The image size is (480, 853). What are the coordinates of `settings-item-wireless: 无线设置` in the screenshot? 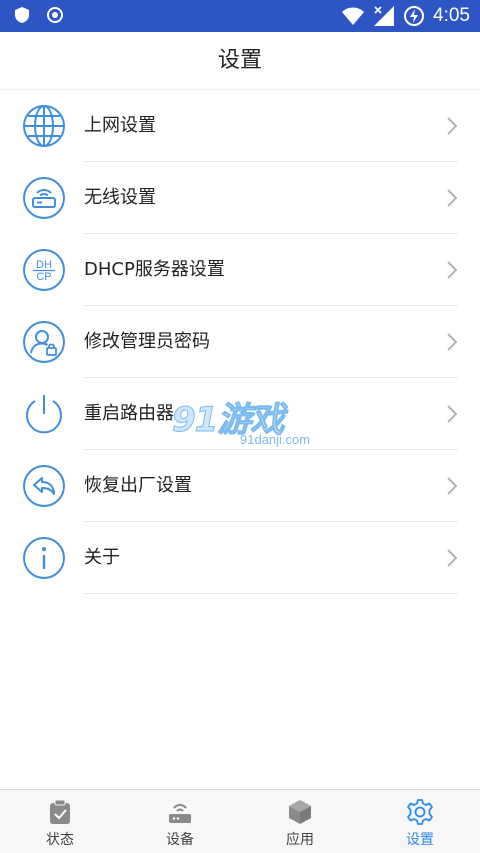 It's located at (240, 198).